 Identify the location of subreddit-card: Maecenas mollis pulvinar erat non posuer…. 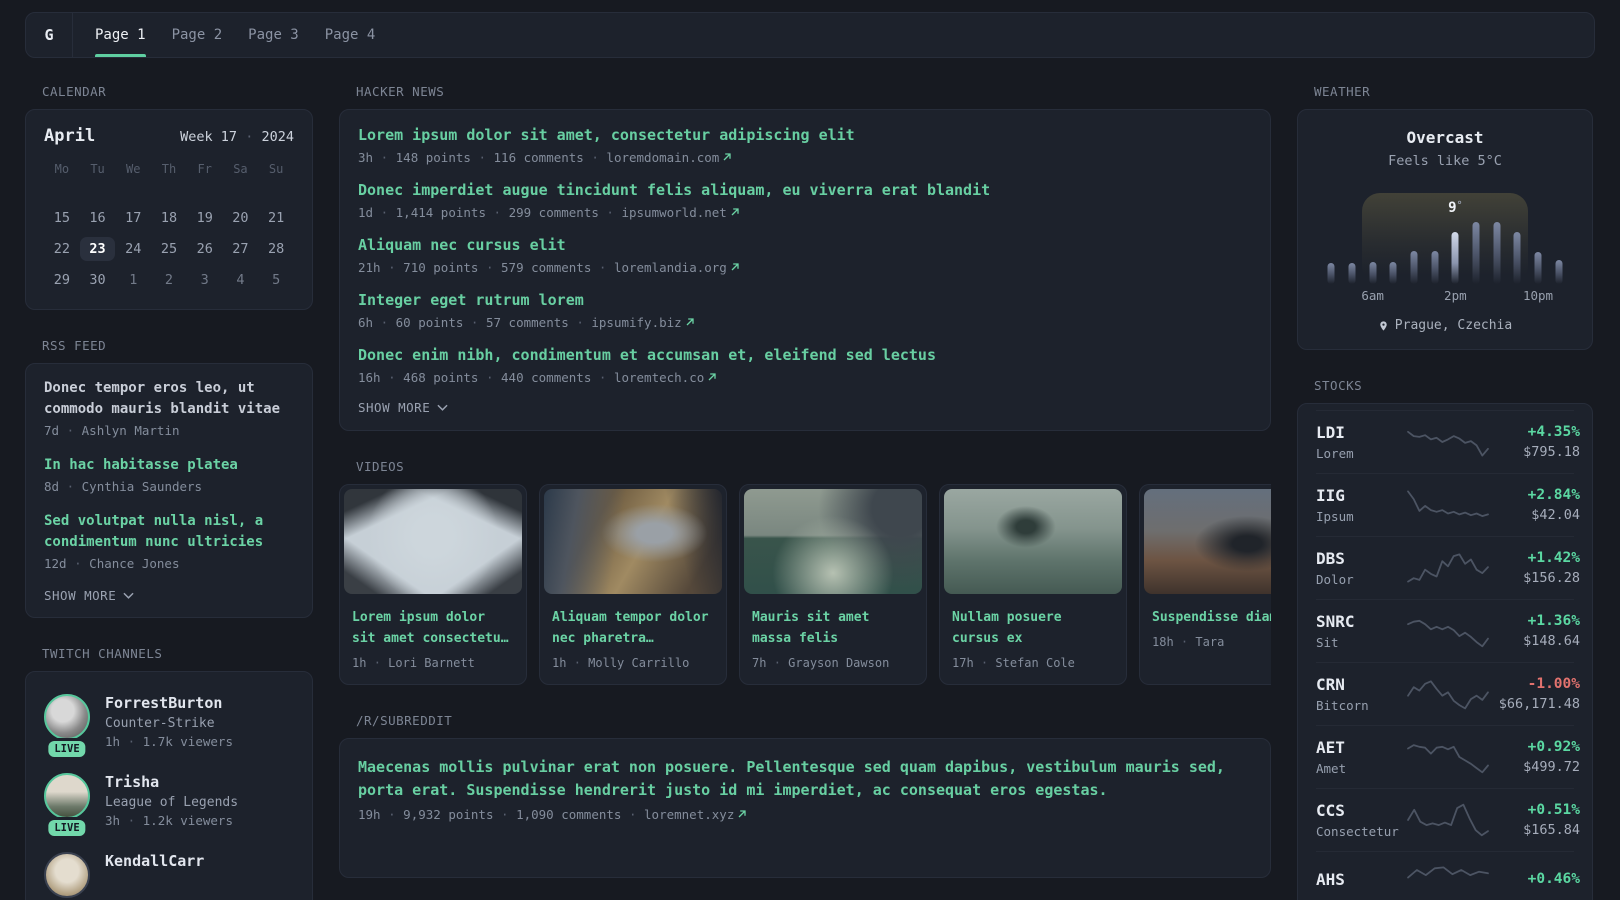
(805, 808).